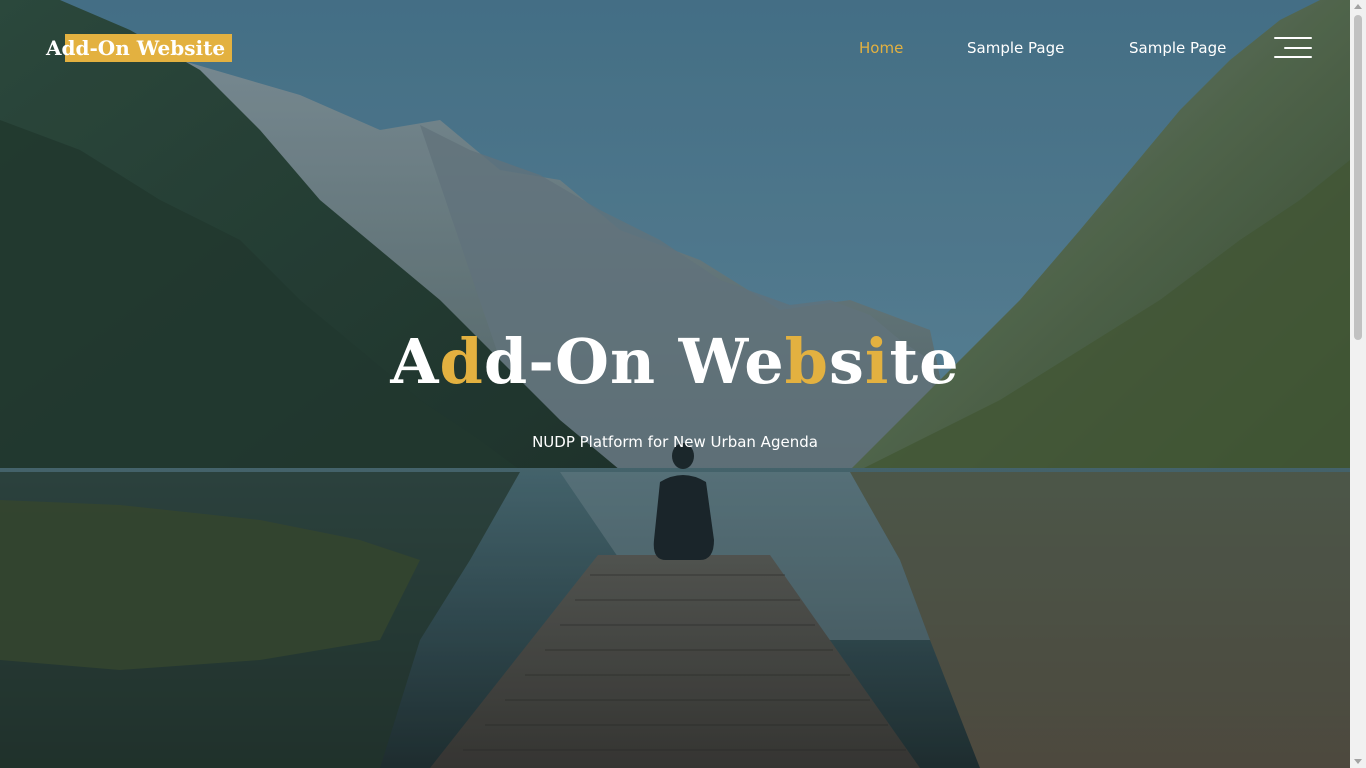 The width and height of the screenshot is (1366, 768). I want to click on hero-title-highlight: d, so click(461, 361).